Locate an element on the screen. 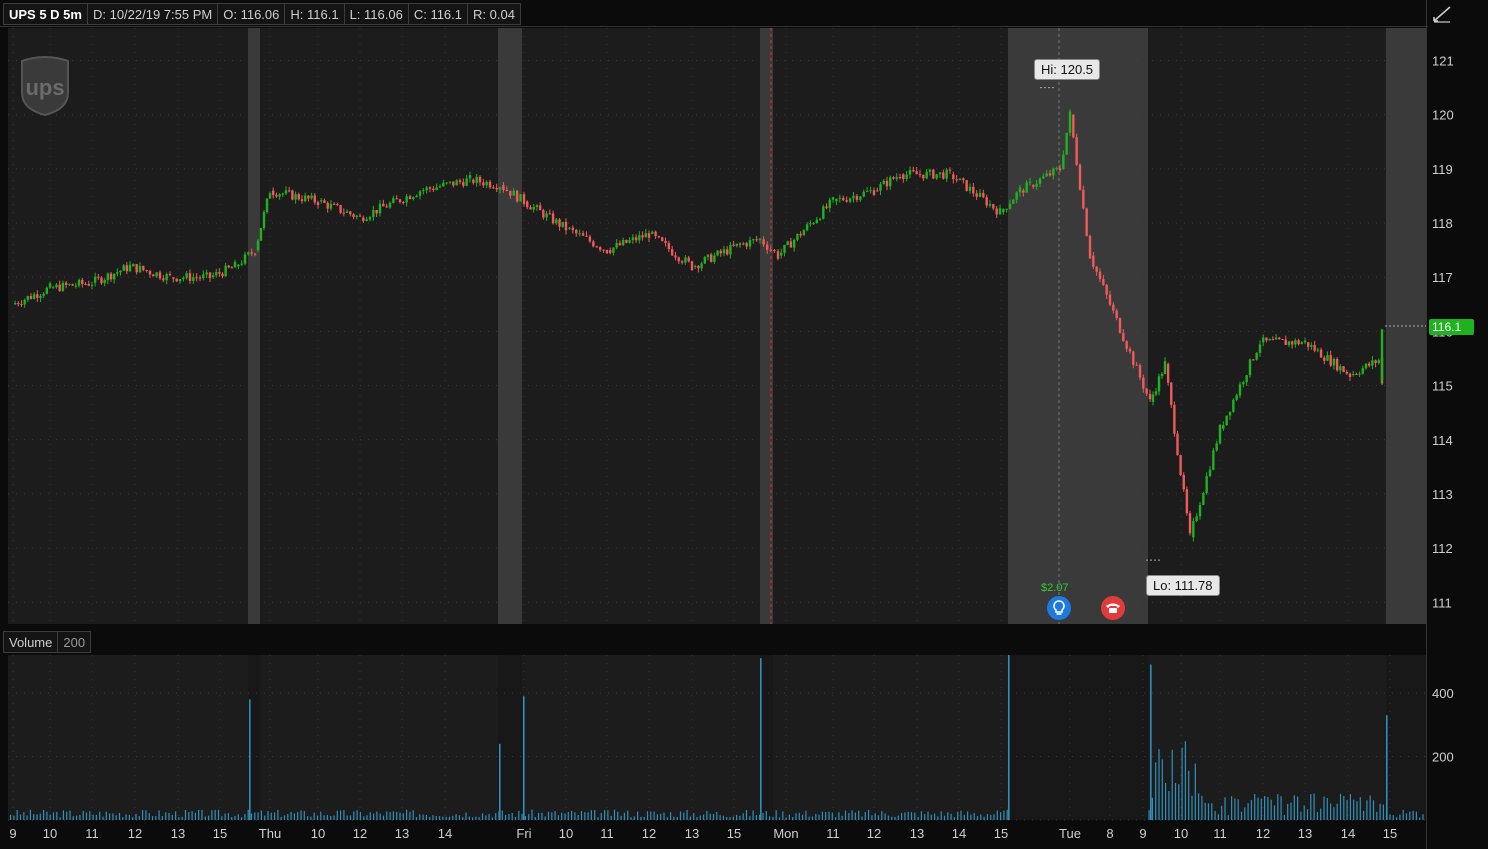 This screenshot has height=849, width=1488. time-tick-label: Thu is located at coordinates (270, 833).